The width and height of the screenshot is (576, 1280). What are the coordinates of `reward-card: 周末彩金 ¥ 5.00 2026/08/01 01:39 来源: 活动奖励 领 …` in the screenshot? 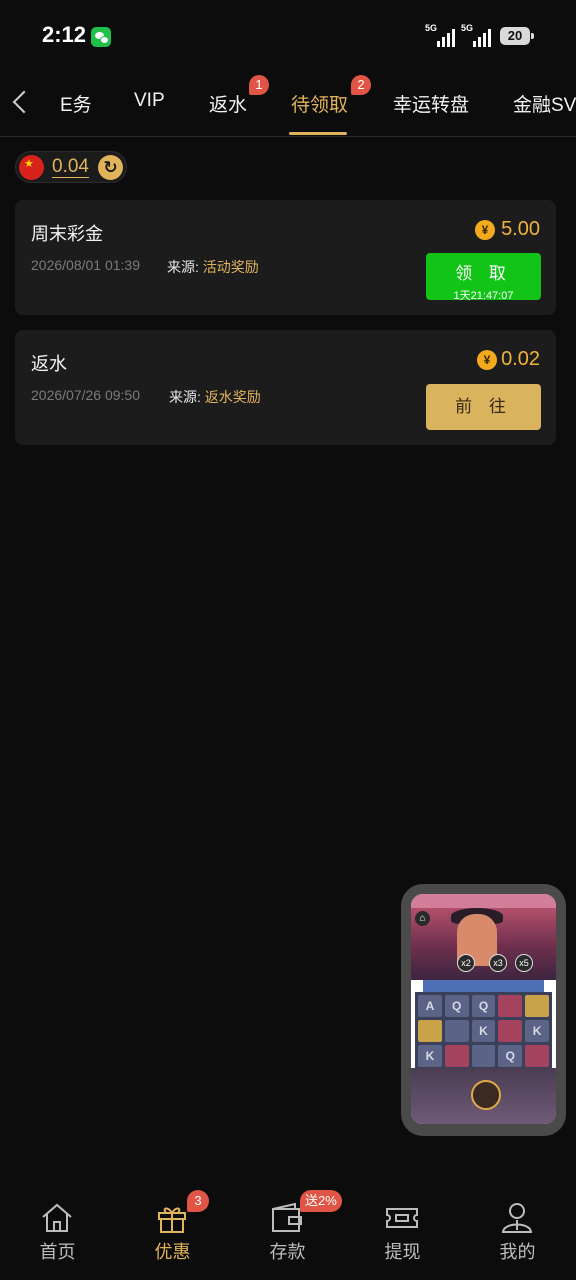 It's located at (285, 257).